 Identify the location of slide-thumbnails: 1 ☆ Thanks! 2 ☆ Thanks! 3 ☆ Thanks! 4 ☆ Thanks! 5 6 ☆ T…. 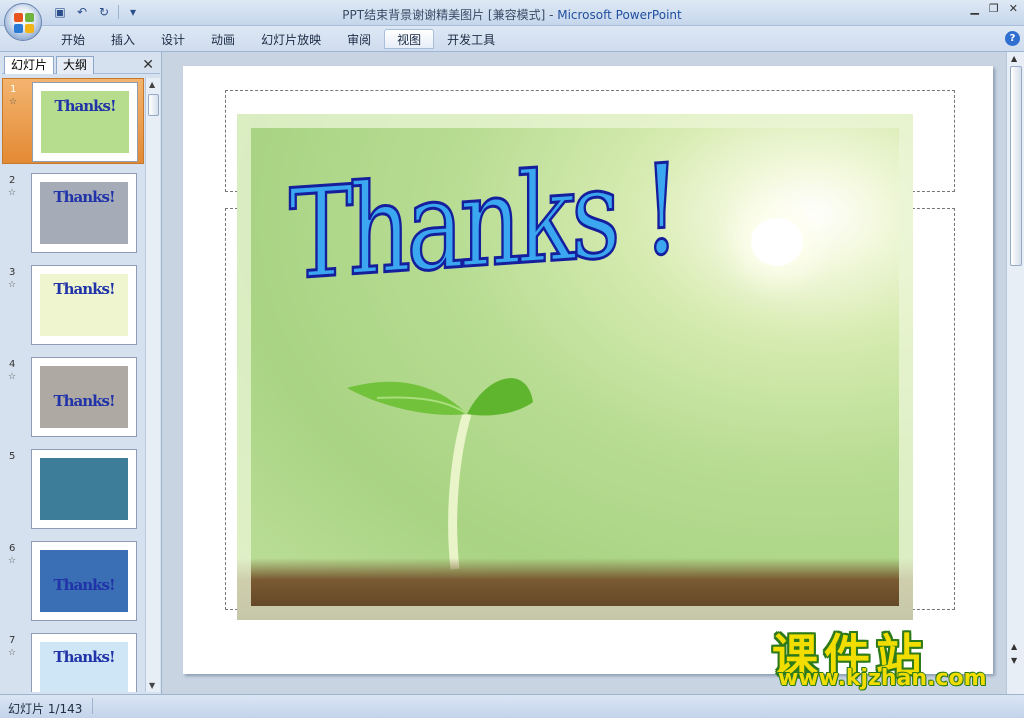
(73, 385).